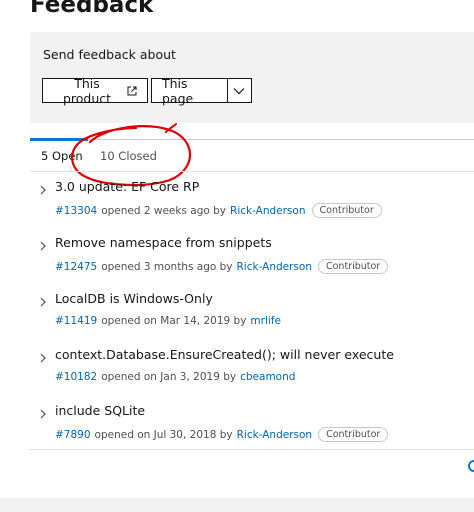 The height and width of the screenshot is (512, 474). Describe the element at coordinates (163, 242) in the screenshot. I see `issue-title: Remove namespace from snippets` at that location.